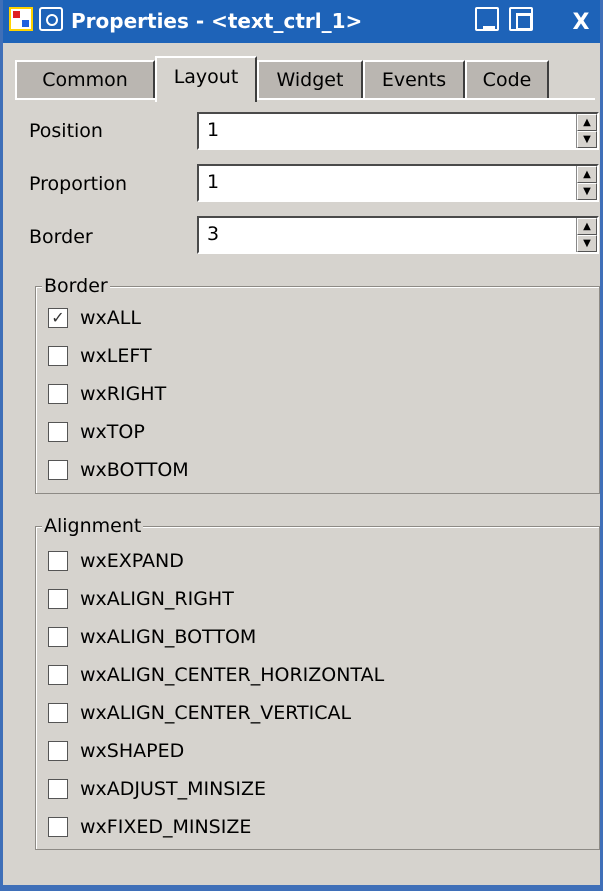 Image resolution: width=603 pixels, height=891 pixels. Describe the element at coordinates (78, 184) in the screenshot. I see `proportion-label: Proportion` at that location.